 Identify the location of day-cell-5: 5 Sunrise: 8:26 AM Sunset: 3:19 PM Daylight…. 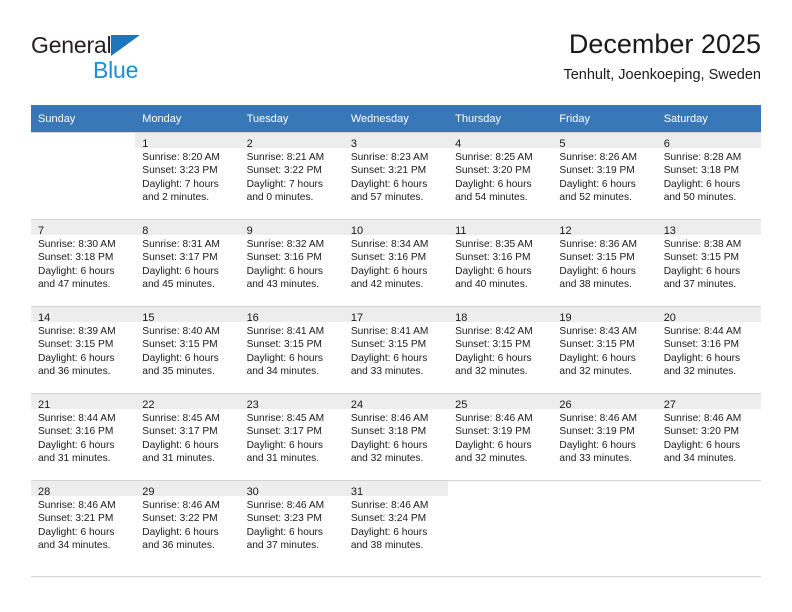
(604, 175).